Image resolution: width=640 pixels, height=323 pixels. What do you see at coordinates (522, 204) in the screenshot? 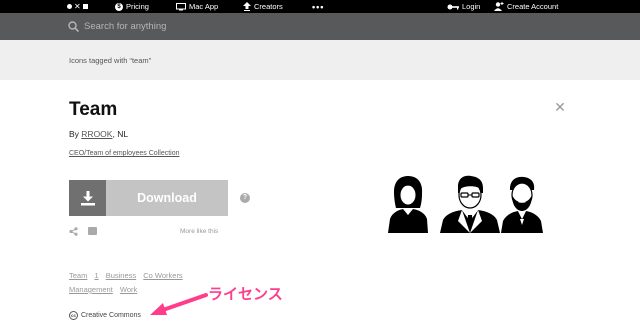
I see `bearded-man-figure-icon` at bounding box center [522, 204].